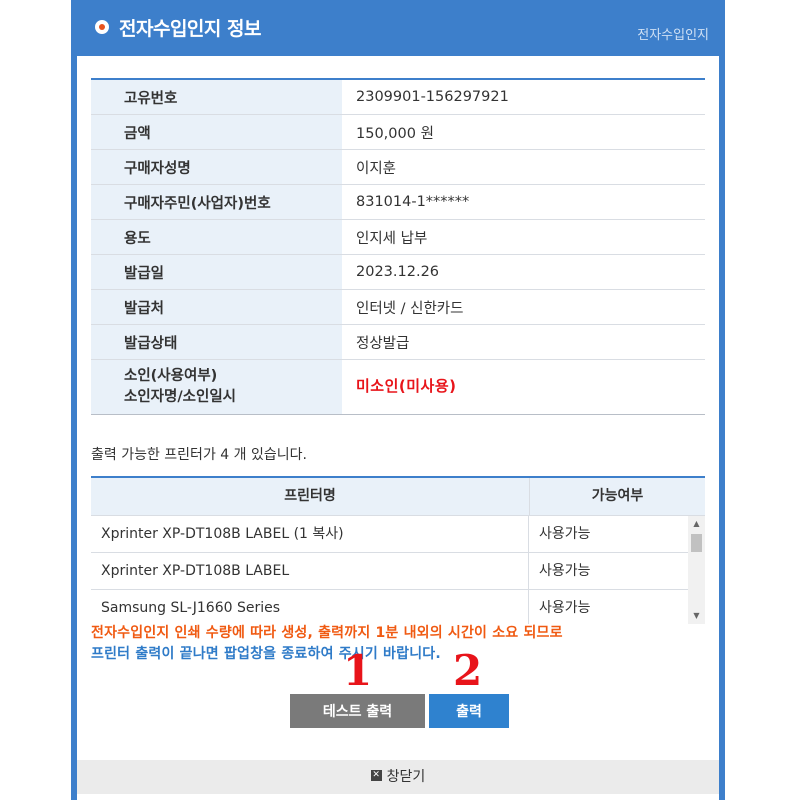 This screenshot has height=800, width=800. I want to click on info-label: 발급일, so click(216, 272).